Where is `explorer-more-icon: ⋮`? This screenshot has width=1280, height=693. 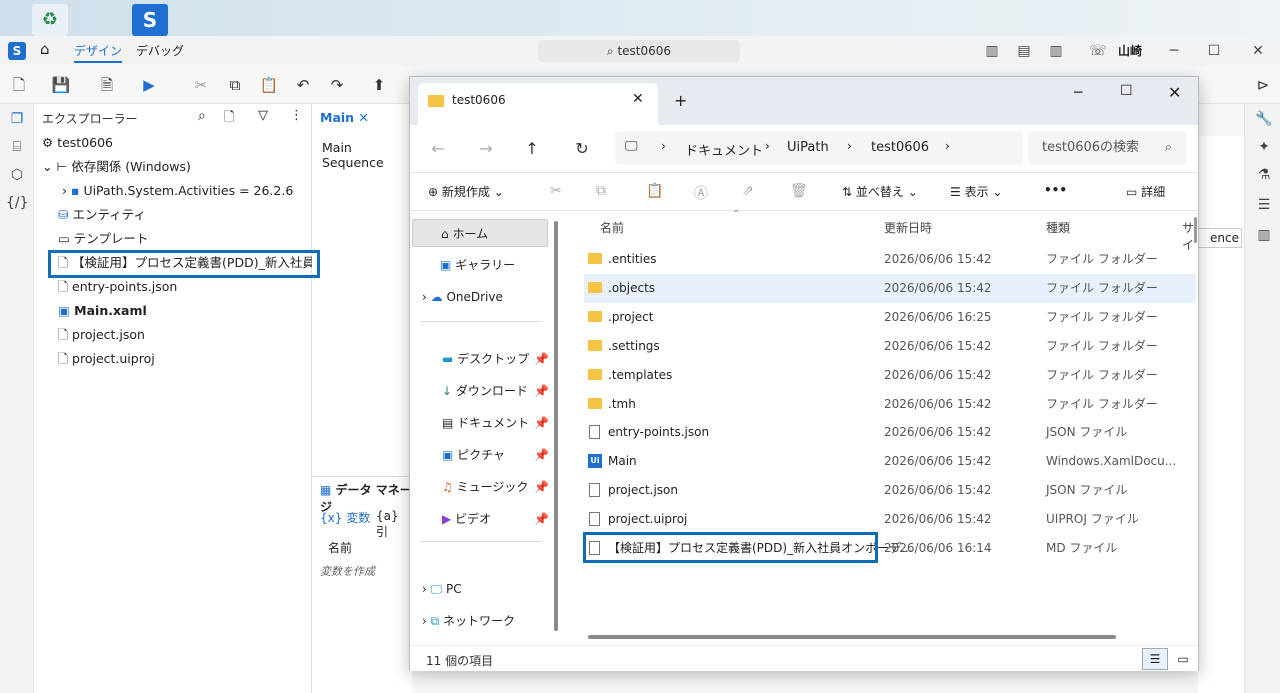
explorer-more-icon: ⋮ is located at coordinates (296, 115).